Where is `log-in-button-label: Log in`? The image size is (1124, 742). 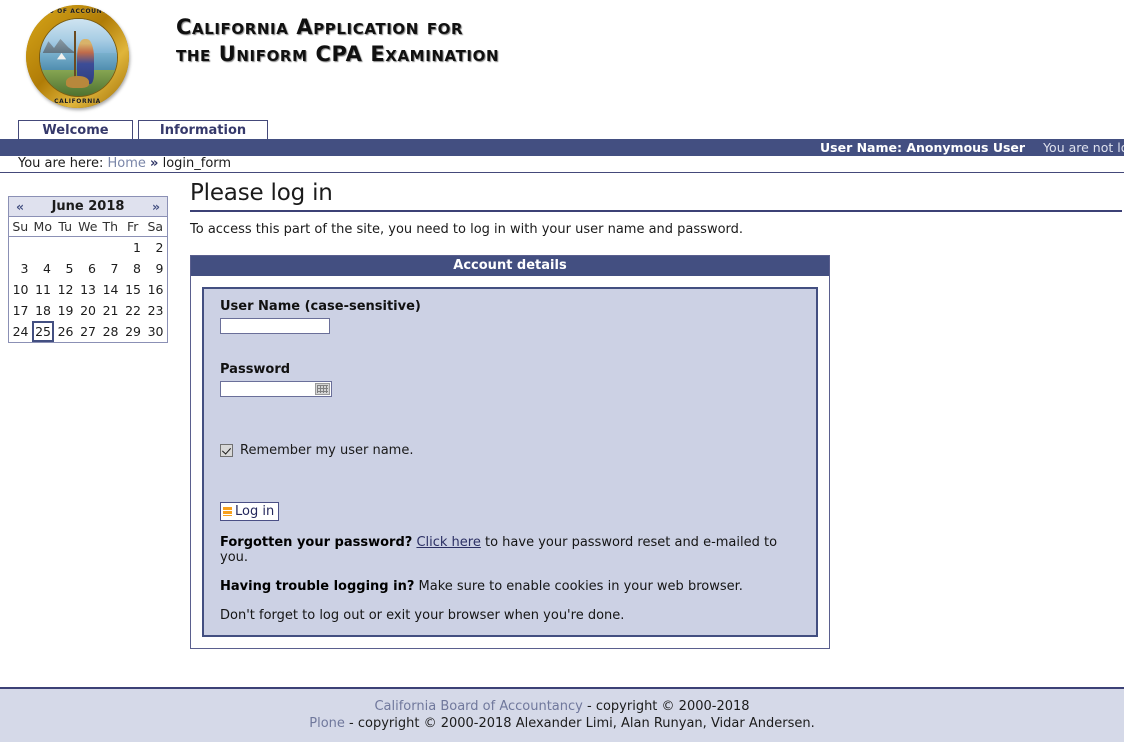 log-in-button-label: Log in is located at coordinates (255, 511).